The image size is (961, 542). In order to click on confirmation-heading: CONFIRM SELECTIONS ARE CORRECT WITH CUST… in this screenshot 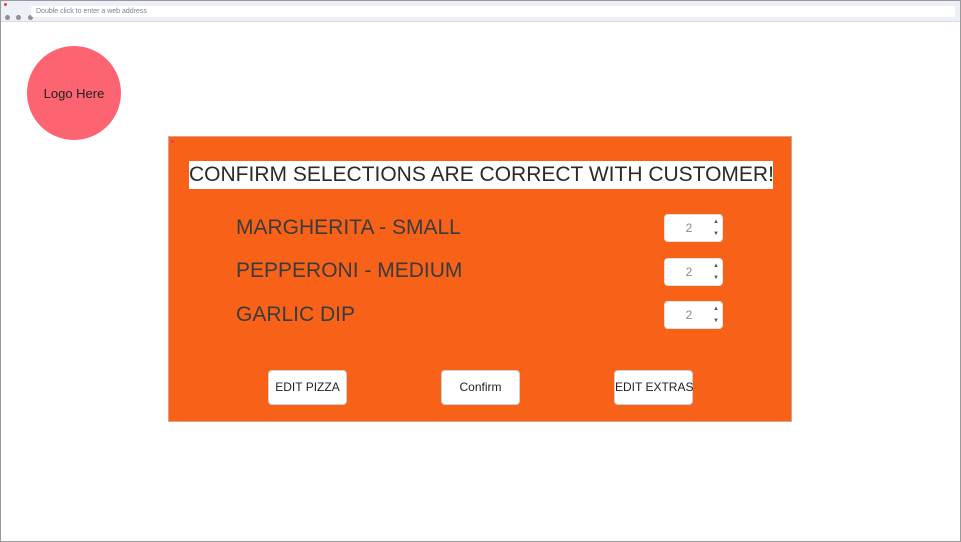, I will do `click(481, 175)`.